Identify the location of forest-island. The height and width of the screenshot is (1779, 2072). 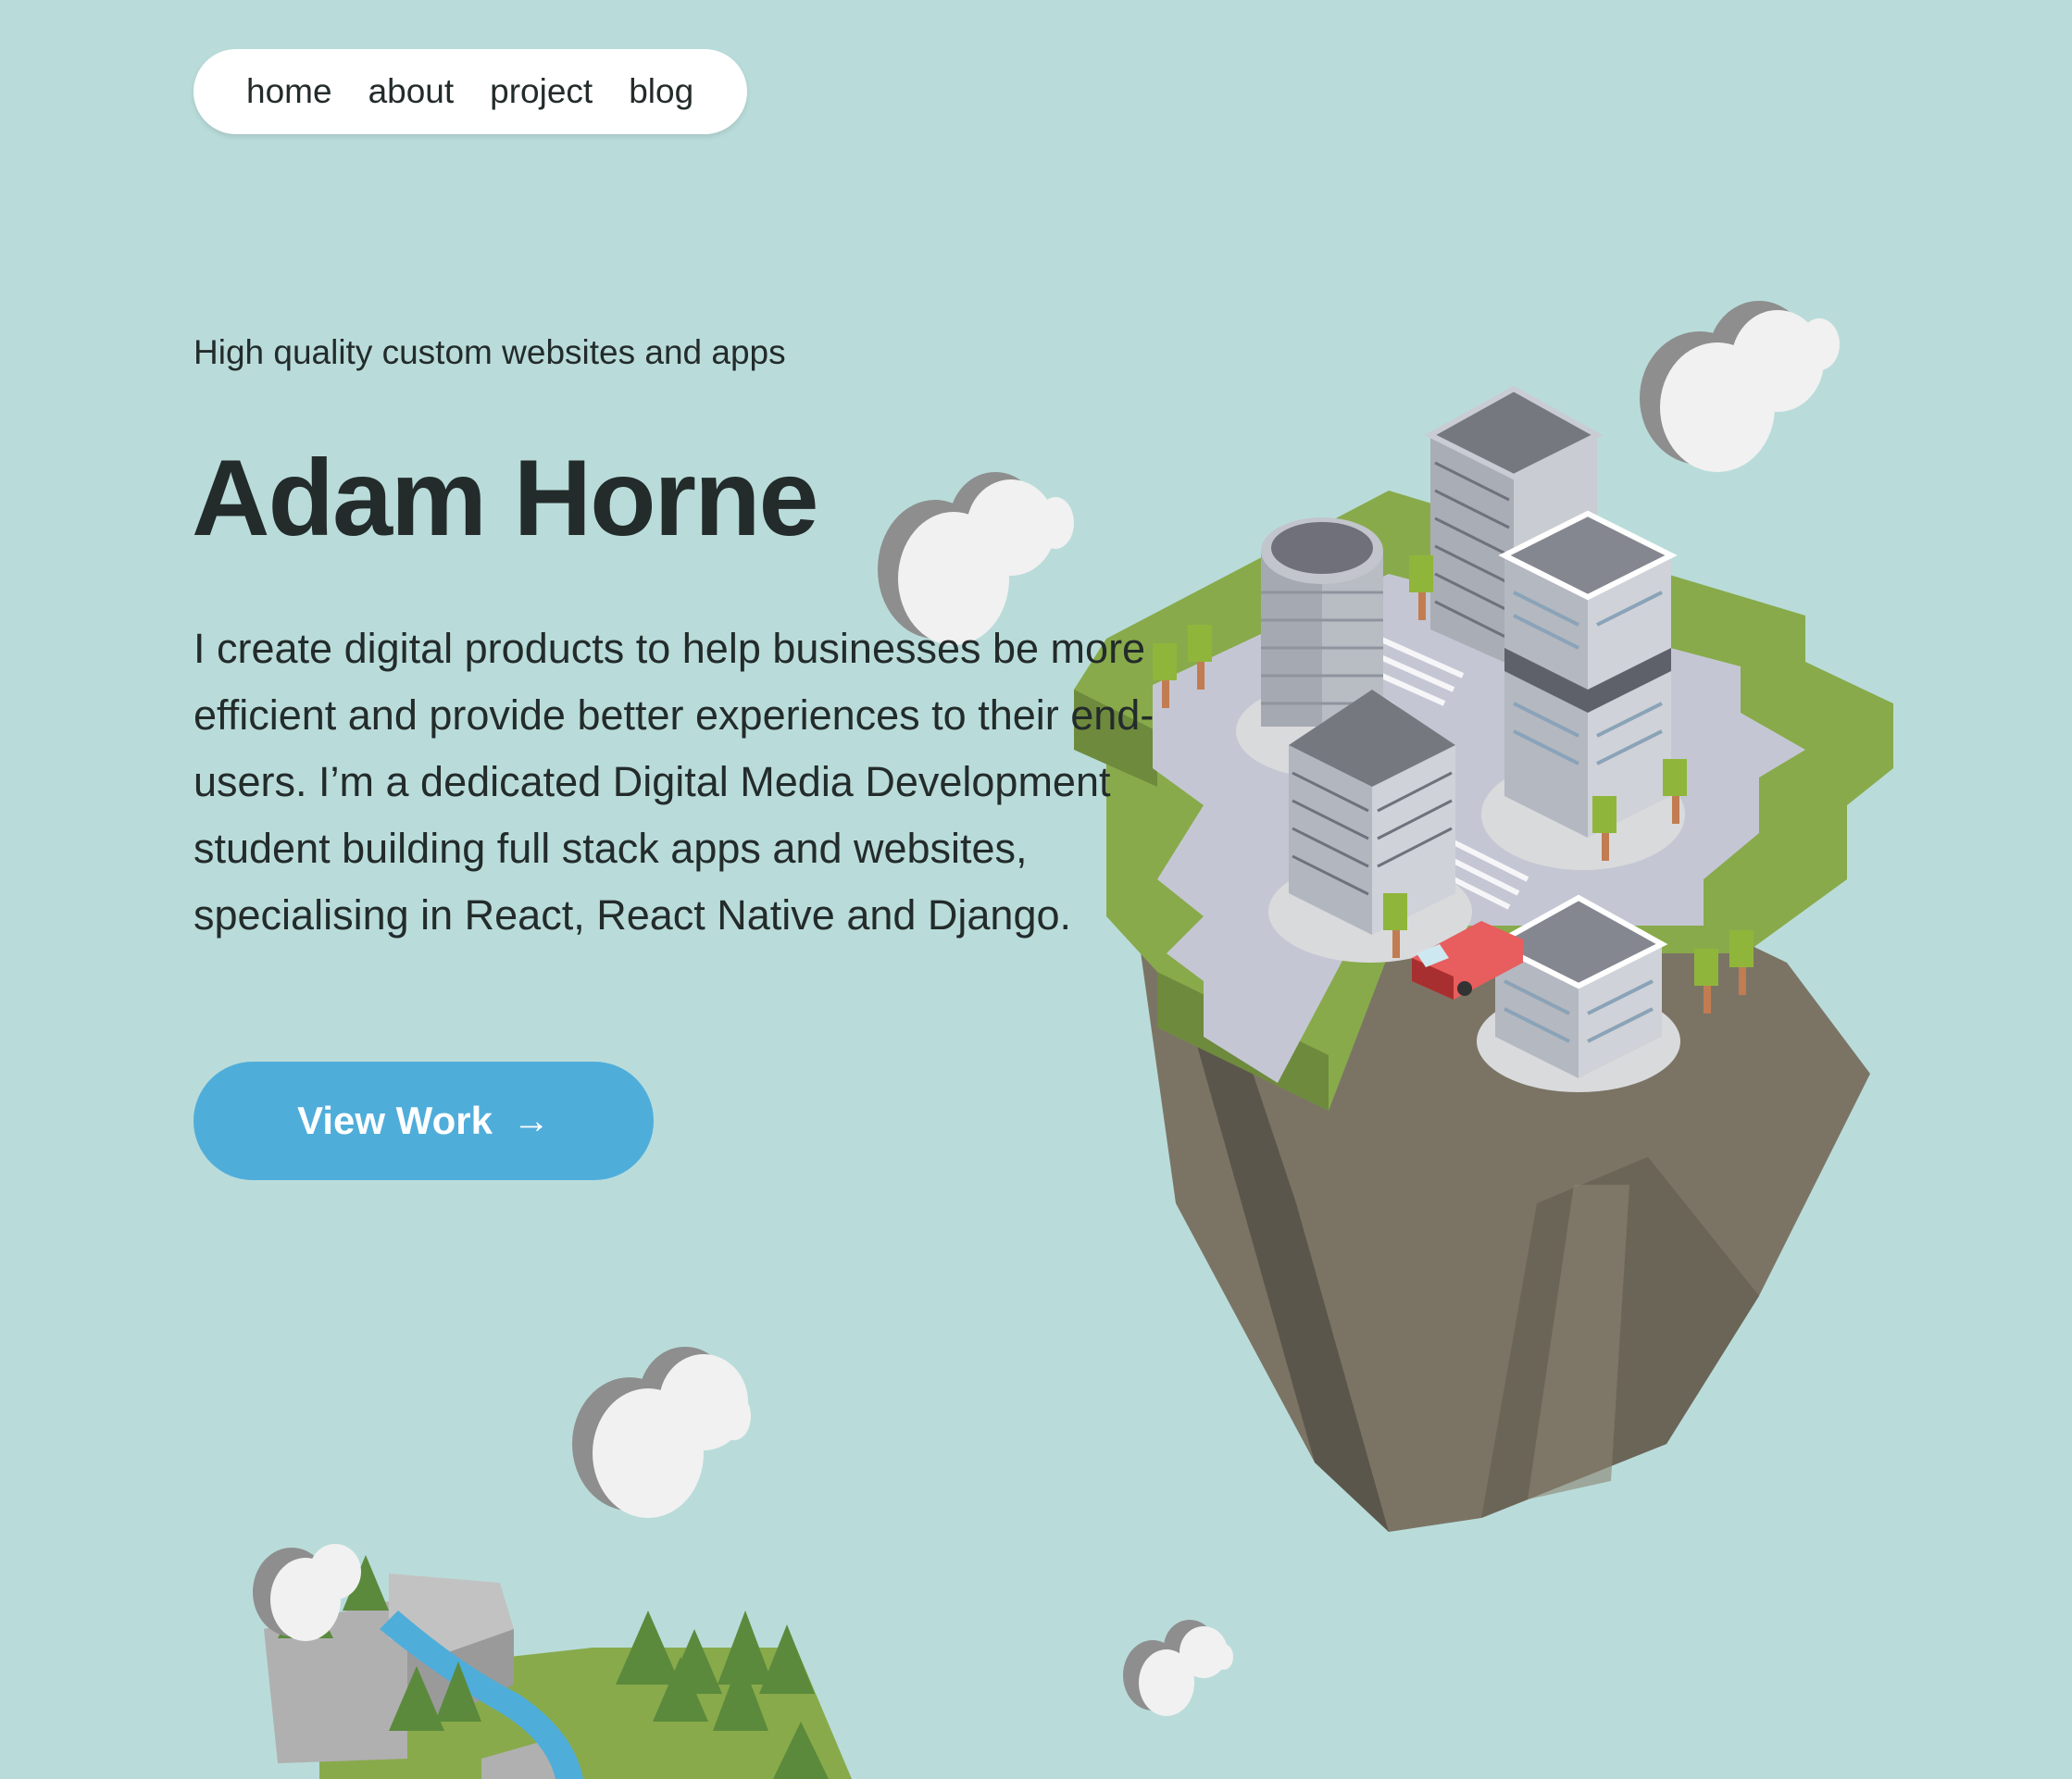
(552, 1661).